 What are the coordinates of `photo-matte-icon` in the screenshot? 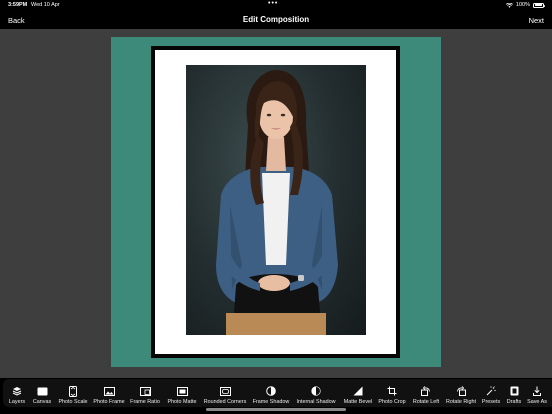 It's located at (182, 391).